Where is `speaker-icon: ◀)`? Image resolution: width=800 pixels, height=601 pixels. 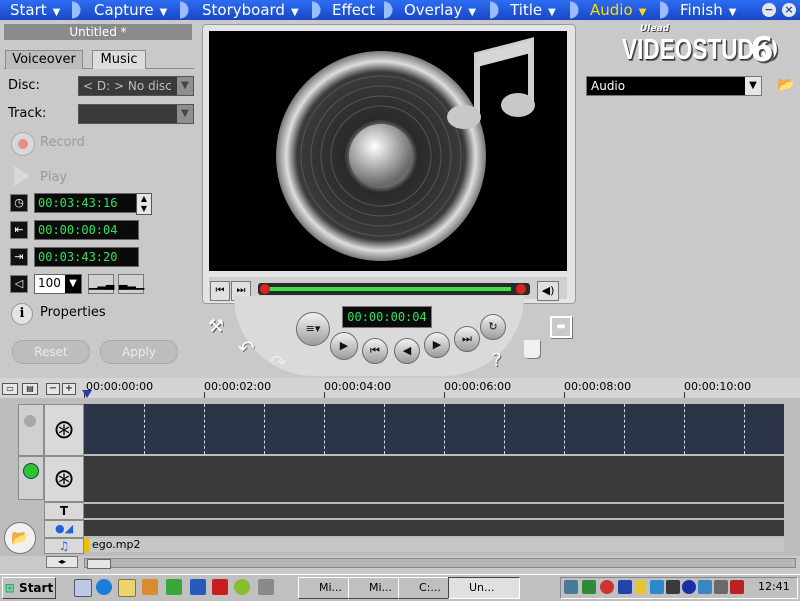
speaker-icon: ◀) is located at coordinates (548, 291).